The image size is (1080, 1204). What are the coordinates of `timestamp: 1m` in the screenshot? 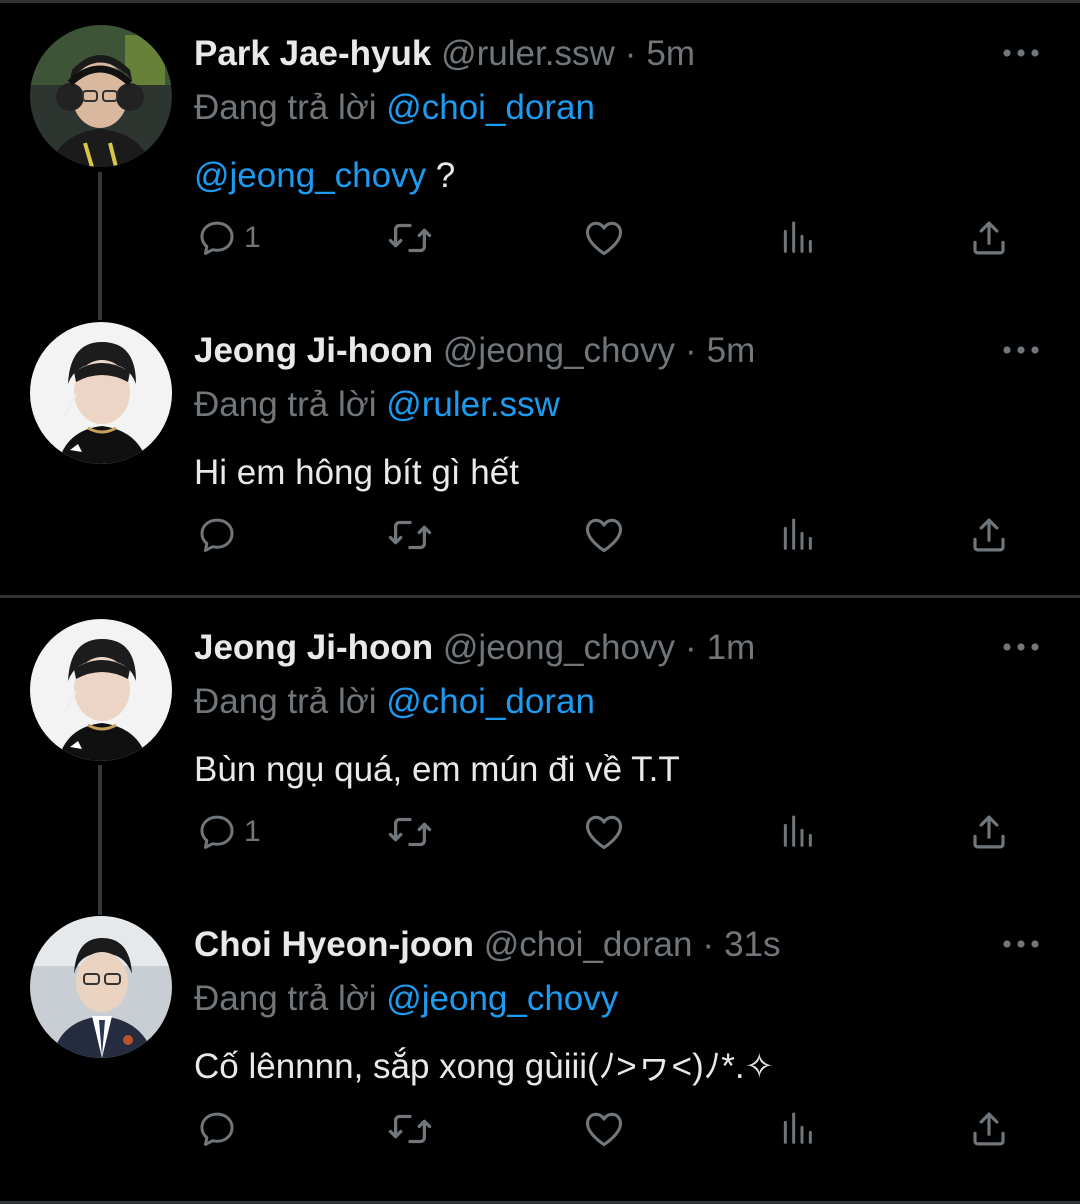 It's located at (731, 647).